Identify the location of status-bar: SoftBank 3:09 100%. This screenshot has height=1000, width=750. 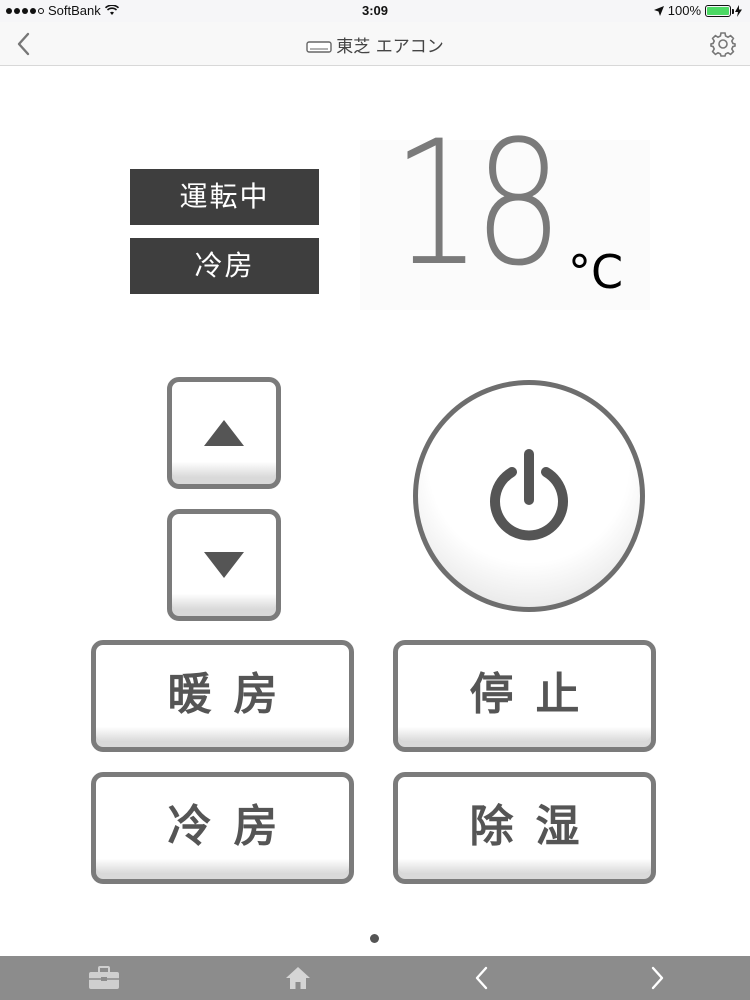
(375, 11).